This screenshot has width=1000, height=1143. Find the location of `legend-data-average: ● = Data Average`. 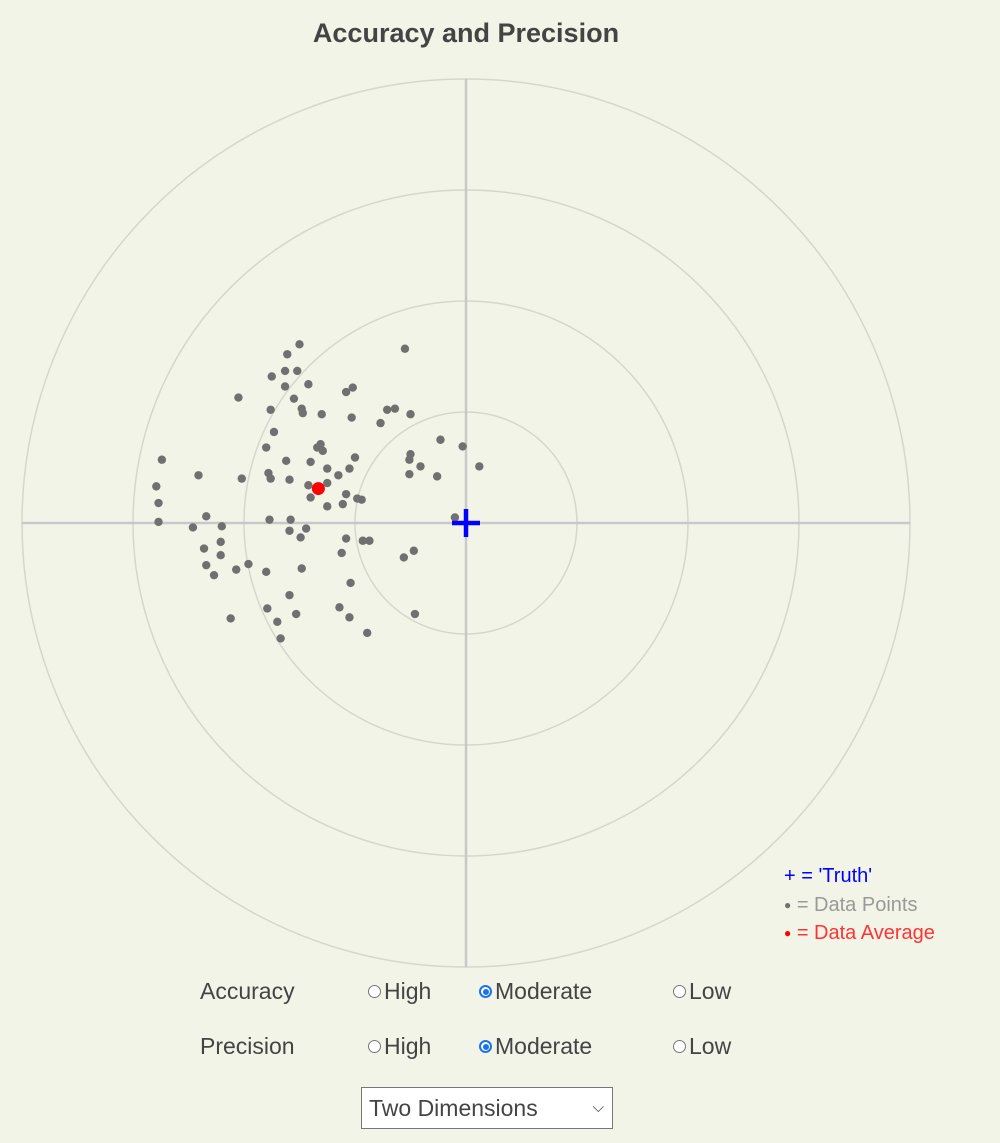

legend-data-average: ● = Data Average is located at coordinates (859, 933).